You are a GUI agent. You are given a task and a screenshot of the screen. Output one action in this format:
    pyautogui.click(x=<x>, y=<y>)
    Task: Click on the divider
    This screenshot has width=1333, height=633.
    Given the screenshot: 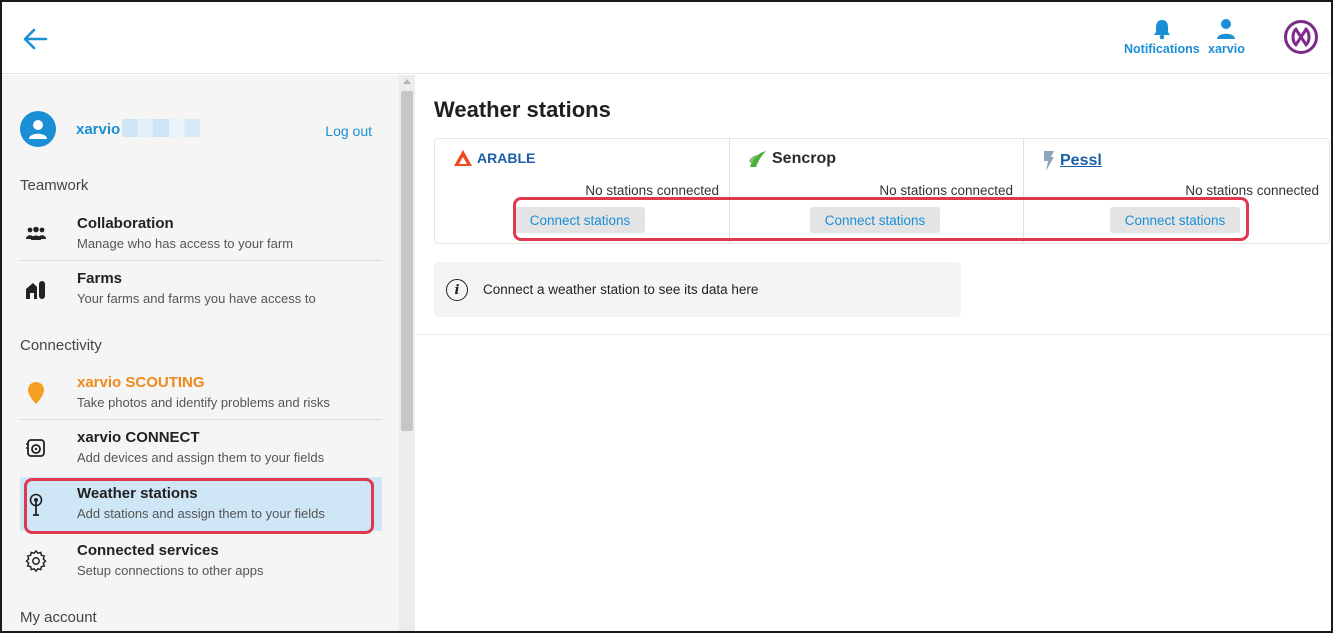 What is the action you would take?
    pyautogui.click(x=873, y=334)
    